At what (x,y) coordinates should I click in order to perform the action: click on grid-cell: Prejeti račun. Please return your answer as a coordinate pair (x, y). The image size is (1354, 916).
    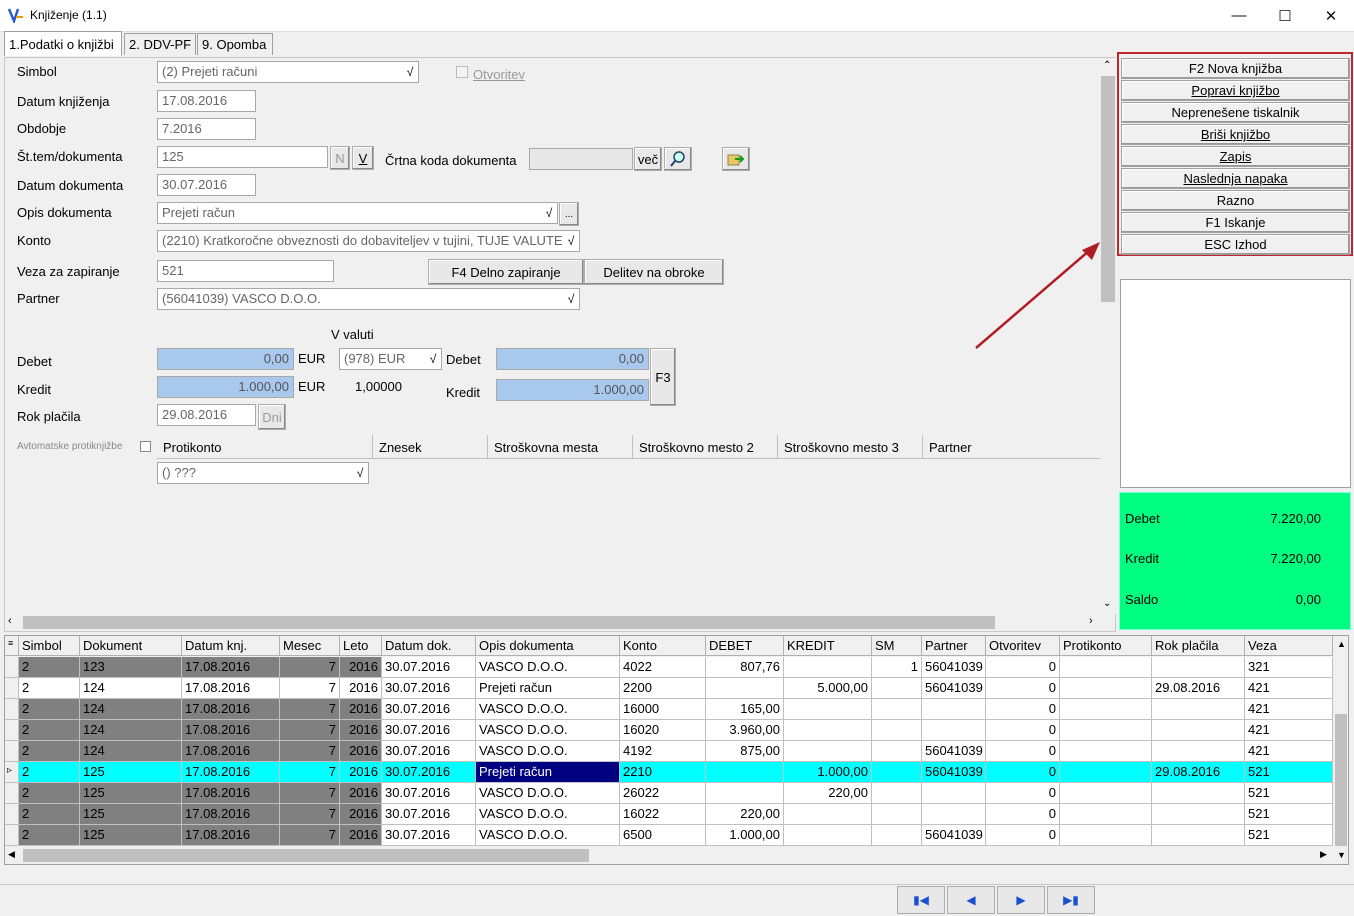
    Looking at the image, I should click on (548, 772).